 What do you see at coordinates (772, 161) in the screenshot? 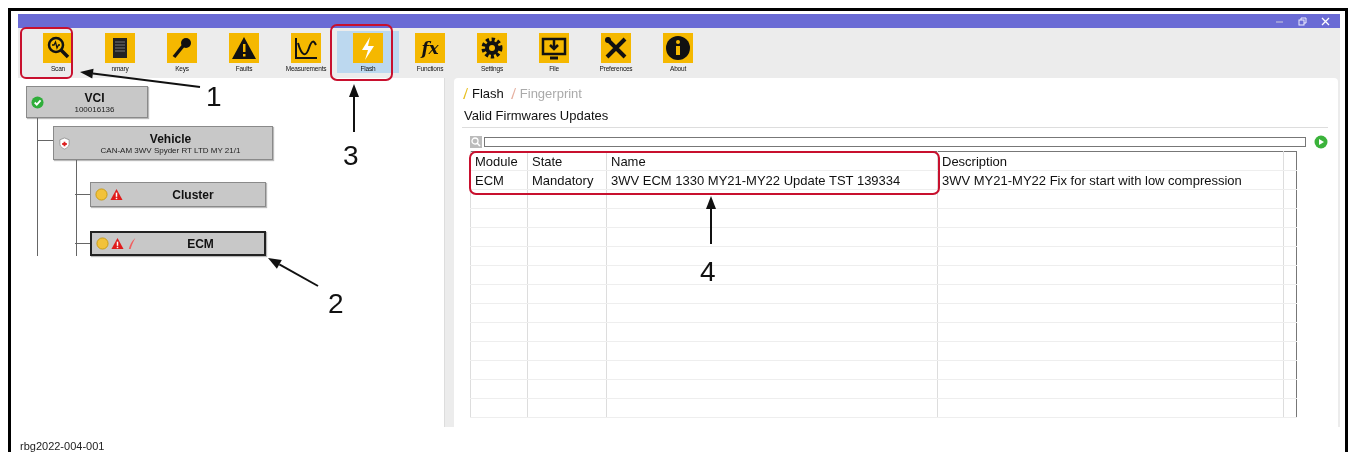
I see `column-header: Name` at bounding box center [772, 161].